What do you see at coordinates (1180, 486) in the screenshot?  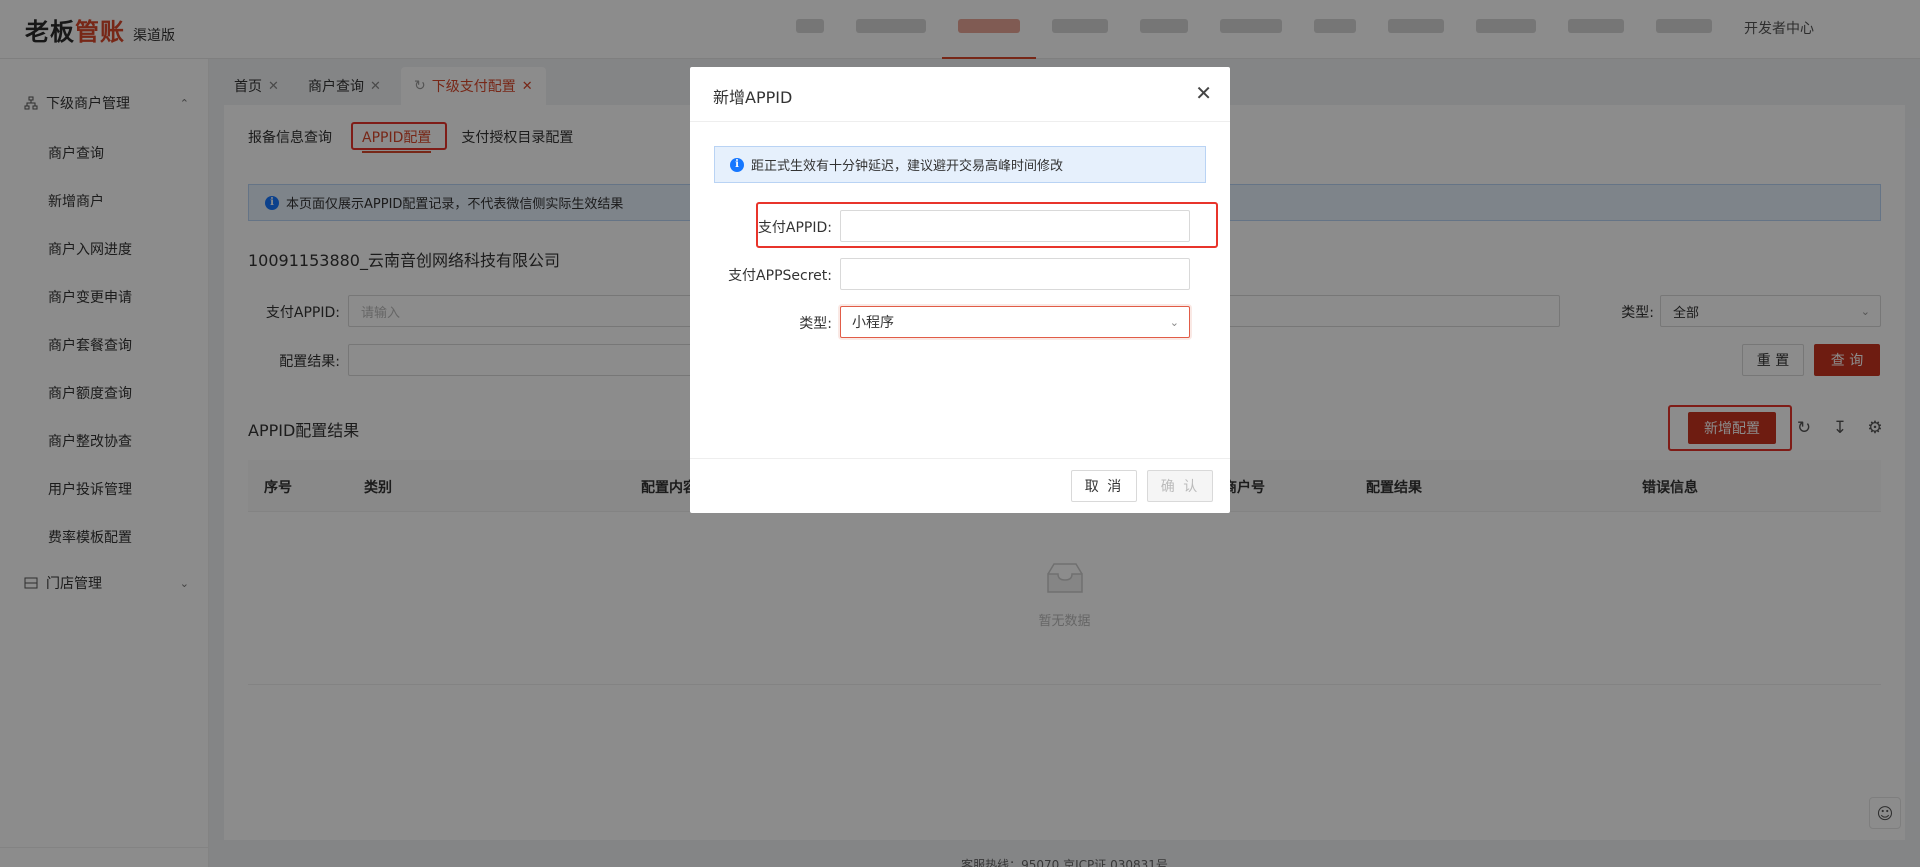 I see `confirm-button: 确 认` at bounding box center [1180, 486].